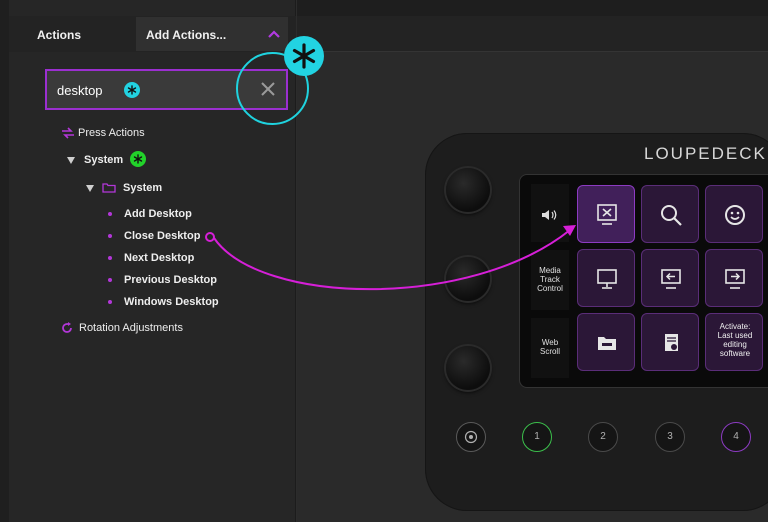 This screenshot has height=522, width=768. What do you see at coordinates (68, 133) in the screenshot?
I see `press-actions-icon` at bounding box center [68, 133].